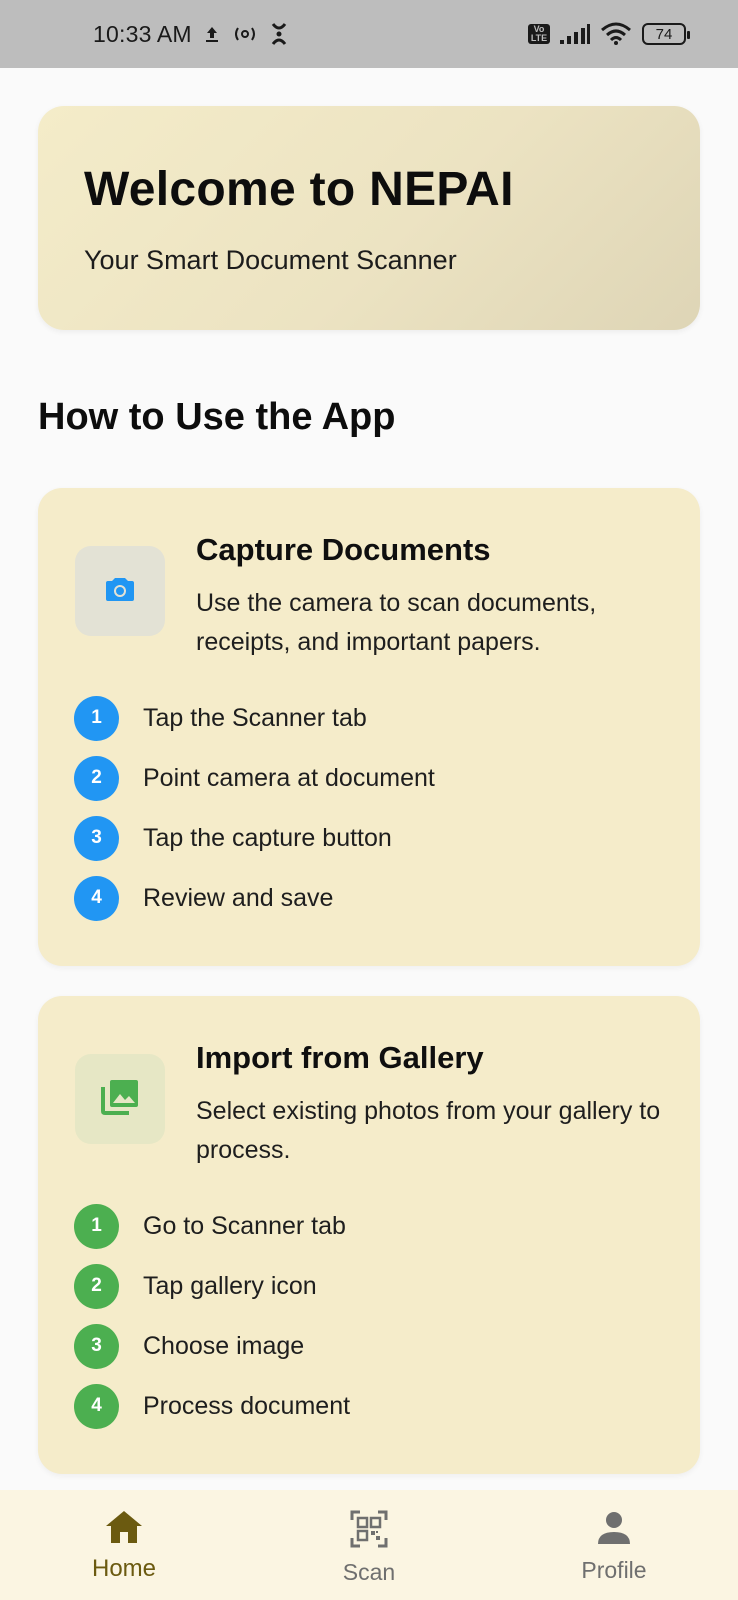  I want to click on step-item: 2 Point camera at document, so click(254, 778).